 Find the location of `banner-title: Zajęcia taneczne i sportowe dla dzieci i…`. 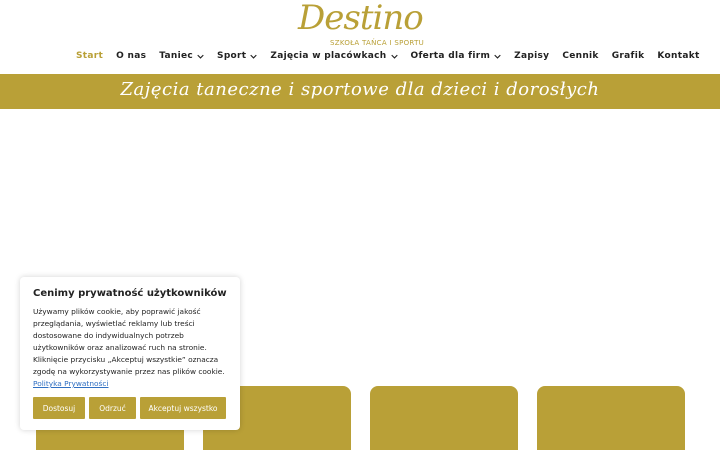

banner-title: Zajęcia taneczne i sportowe dla dzieci i… is located at coordinates (360, 89).